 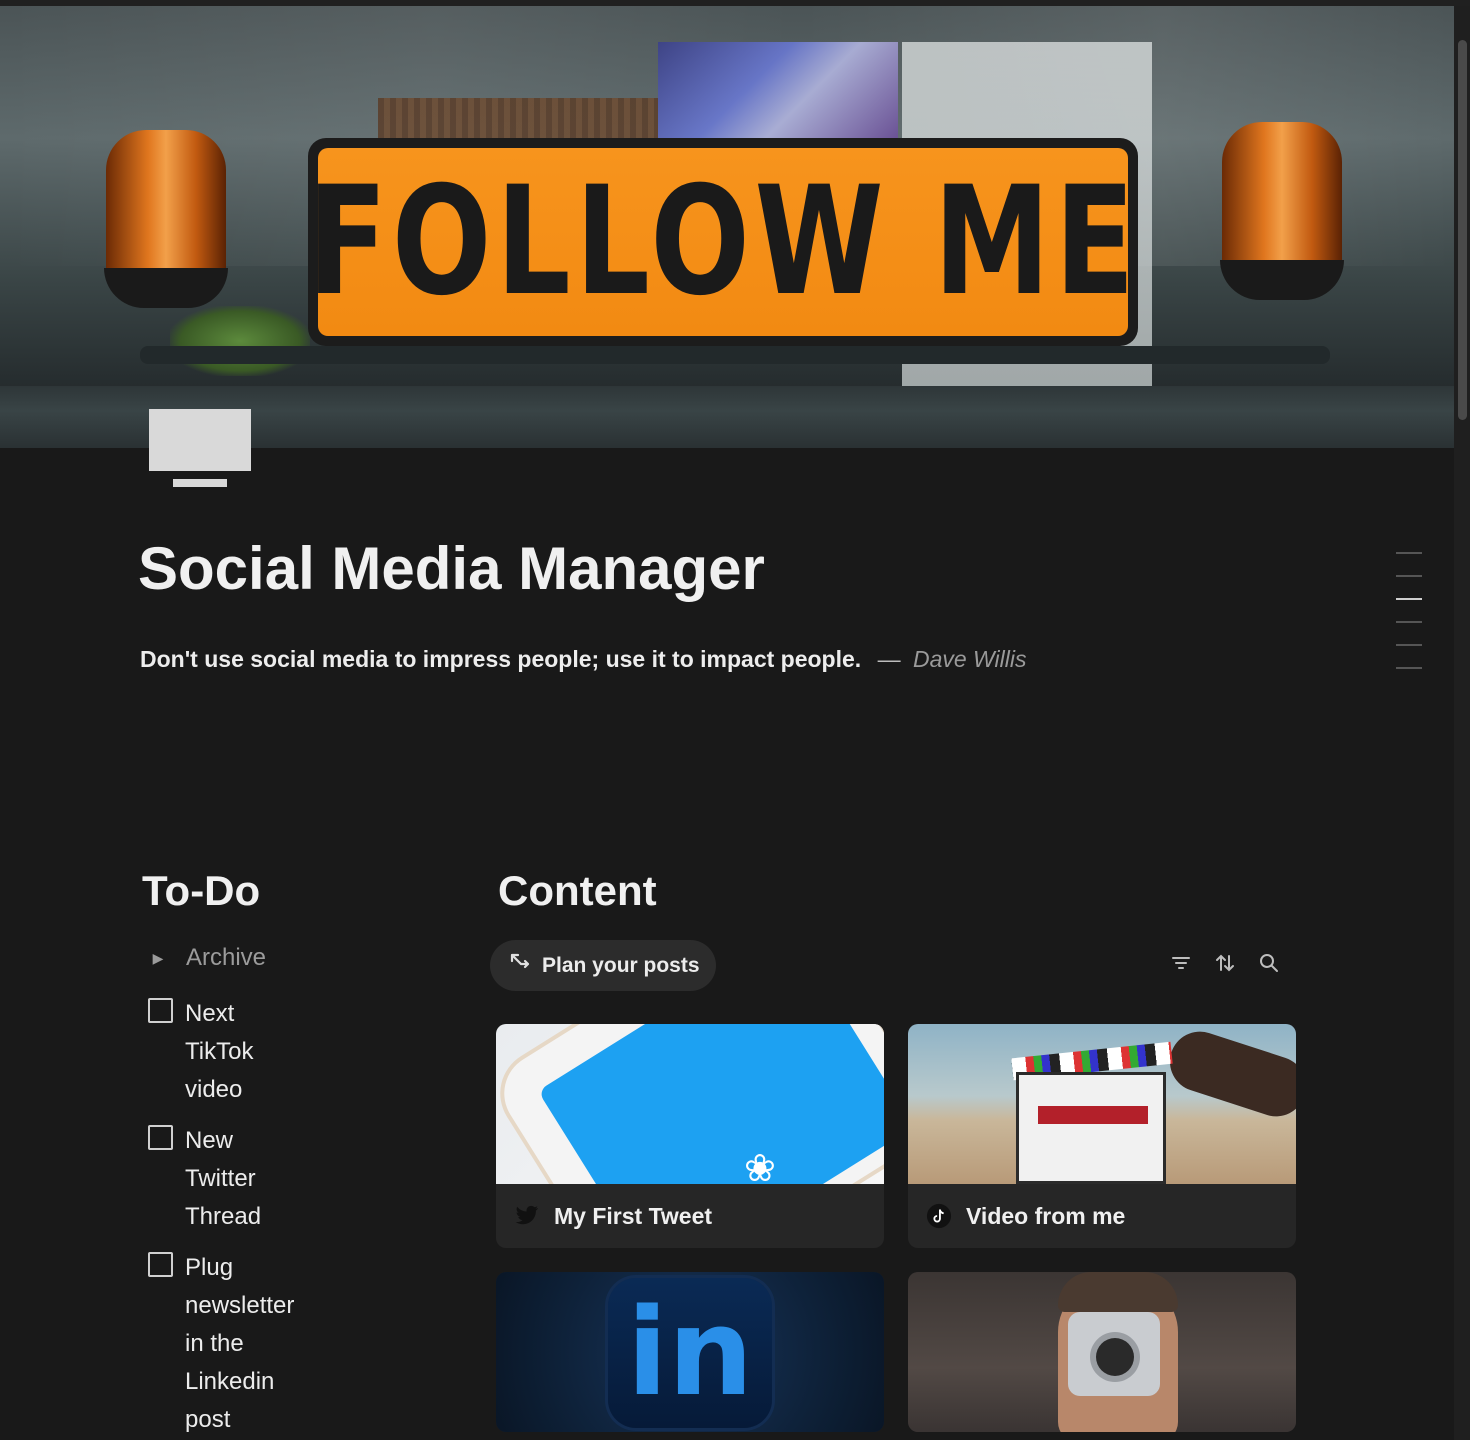 What do you see at coordinates (778, 92) in the screenshot?
I see `cover-screen-panel` at bounding box center [778, 92].